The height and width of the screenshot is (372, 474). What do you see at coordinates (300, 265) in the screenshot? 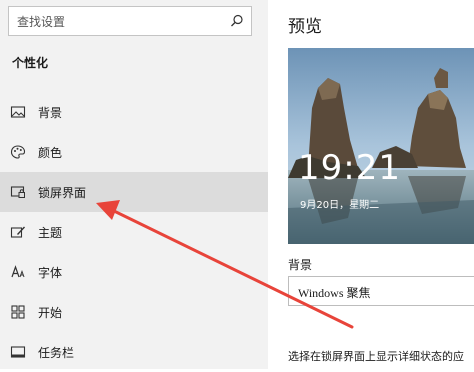
I see `background-label: 背景` at bounding box center [300, 265].